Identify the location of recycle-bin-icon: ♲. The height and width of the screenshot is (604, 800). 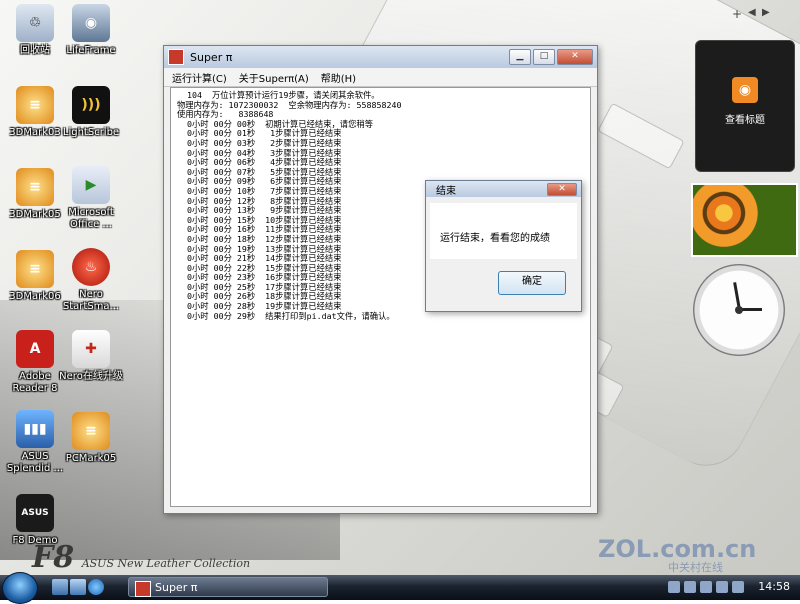
(35, 23).